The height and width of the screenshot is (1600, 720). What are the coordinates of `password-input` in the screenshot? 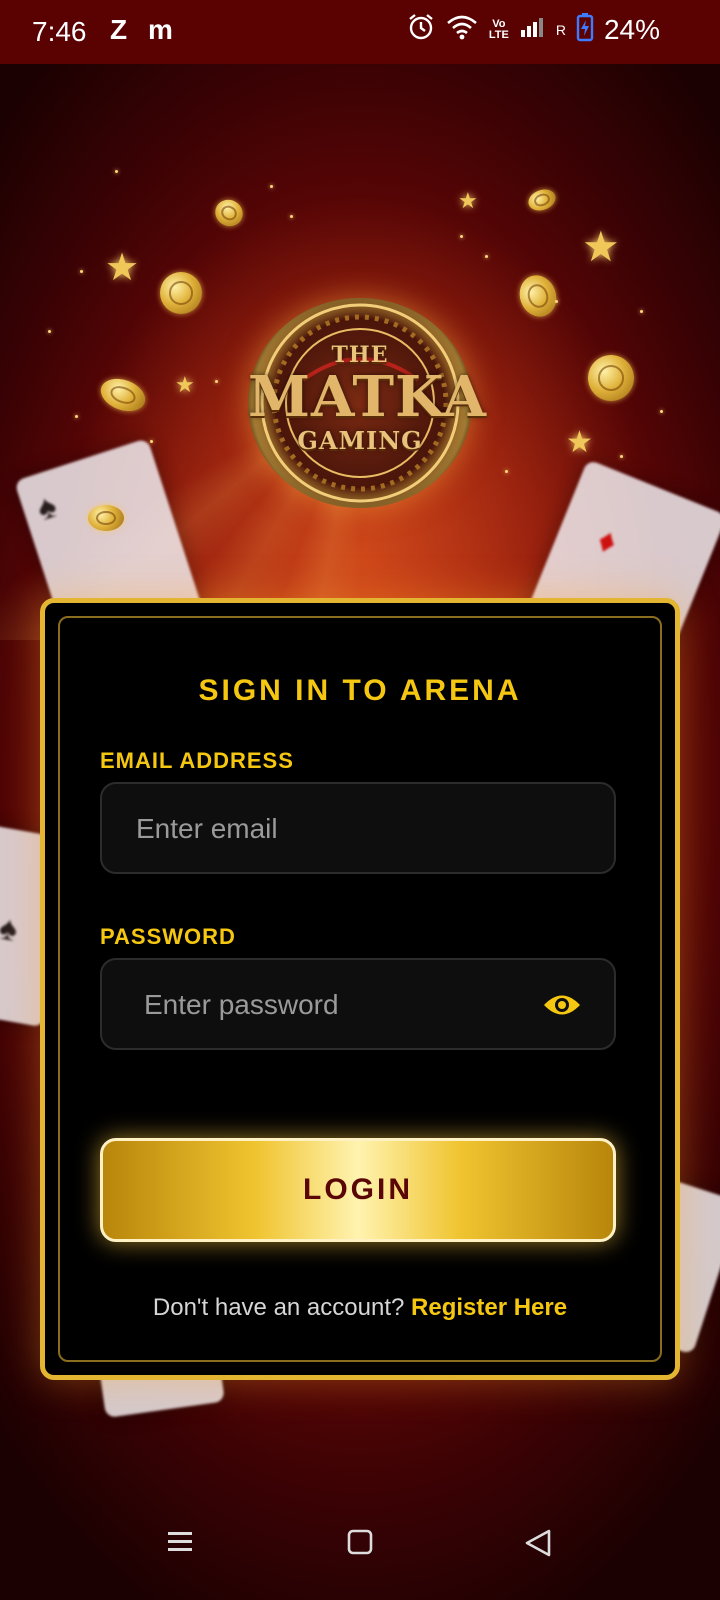 It's located at (344, 1005).